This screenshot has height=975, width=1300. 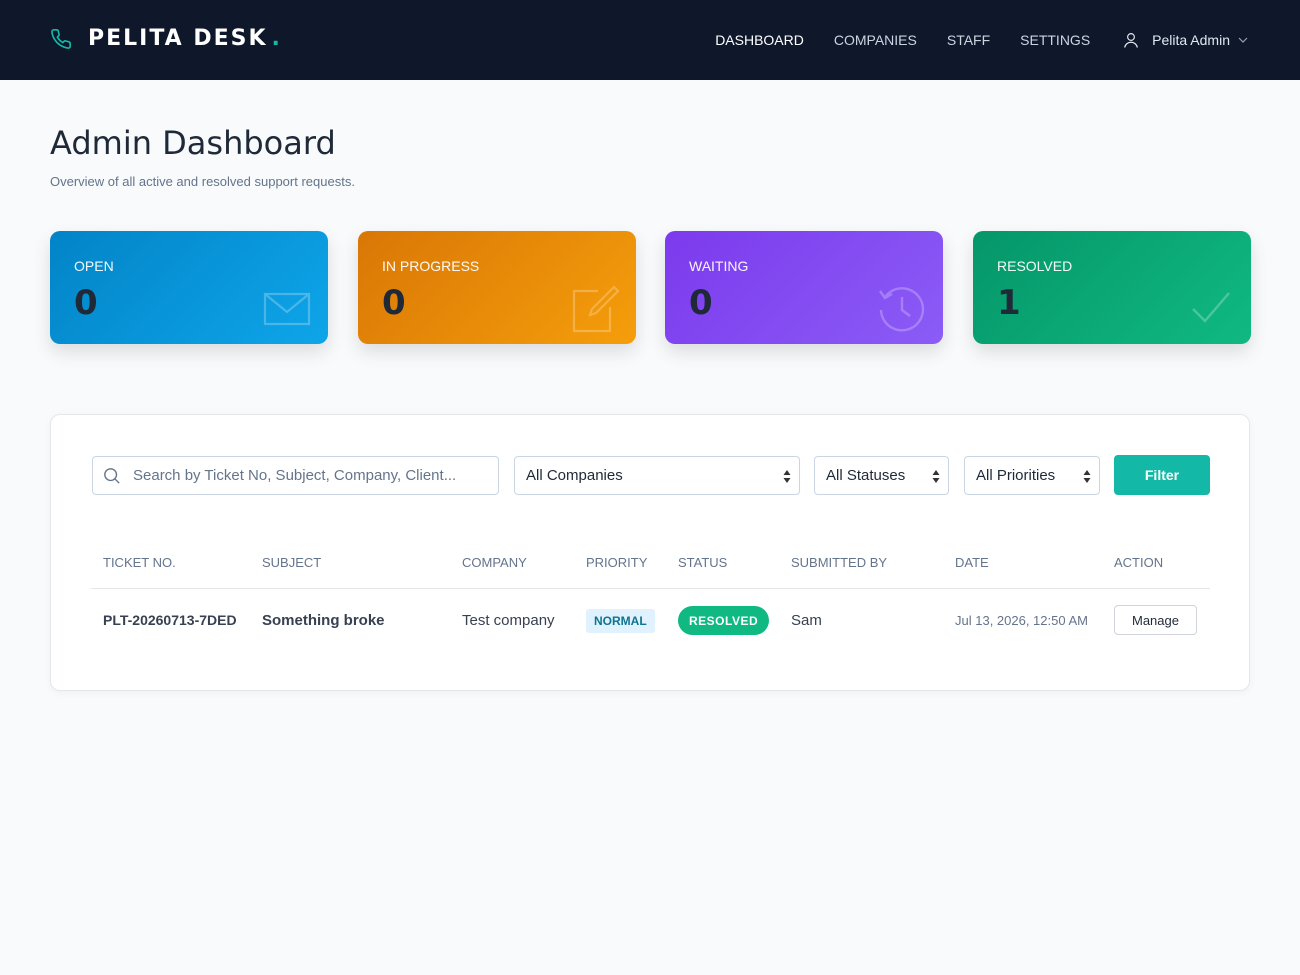 I want to click on cell-ticket-no: PLT-20260713-7DED, so click(x=170, y=620).